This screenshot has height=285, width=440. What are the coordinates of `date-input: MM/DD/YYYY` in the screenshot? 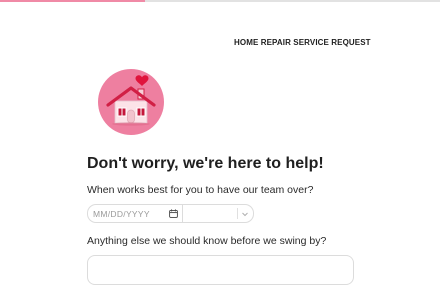 It's located at (135, 213).